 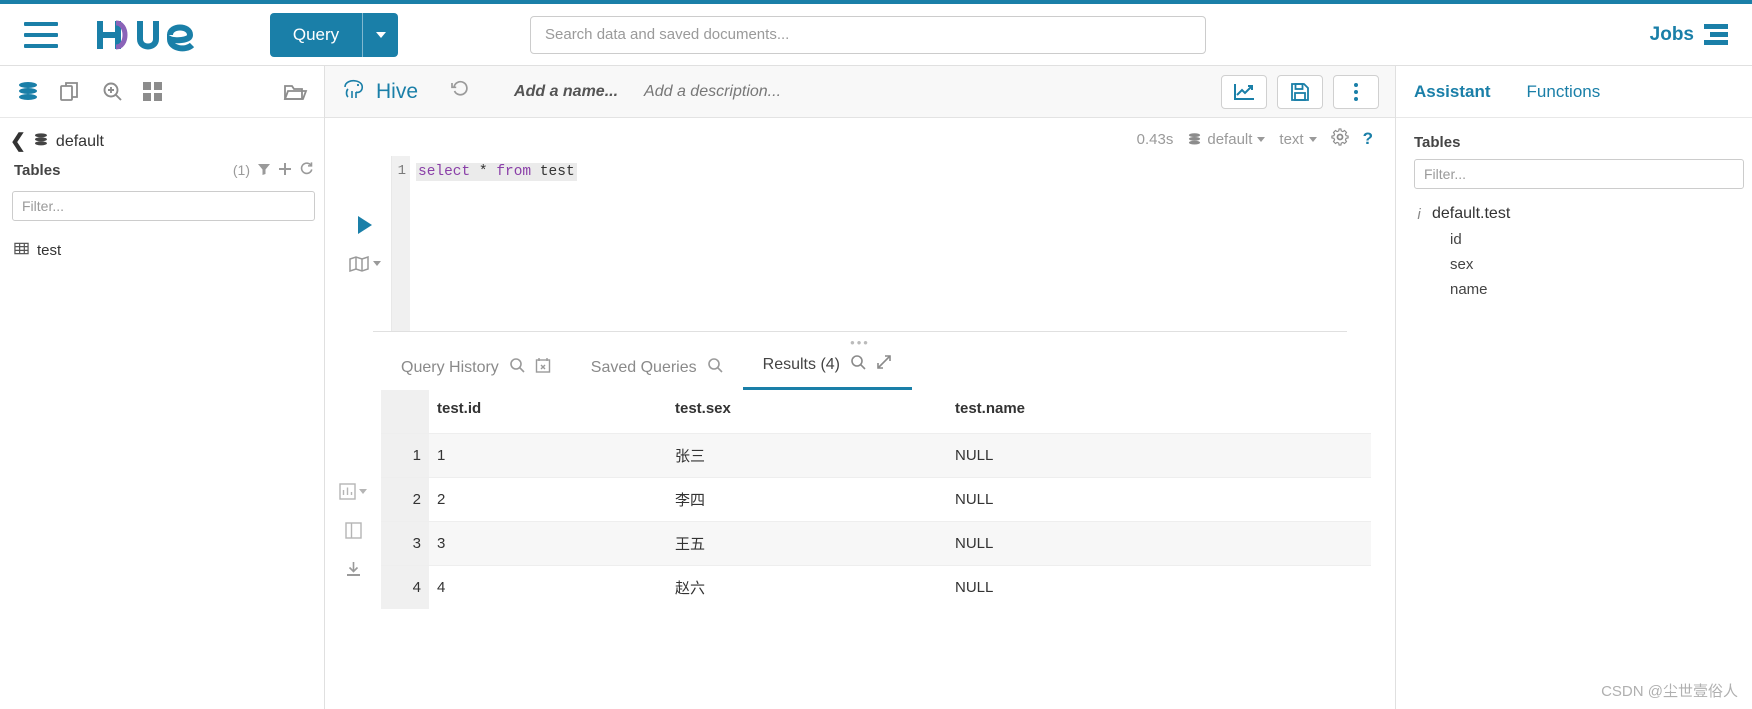 I want to click on query-button: Query, so click(x=334, y=34).